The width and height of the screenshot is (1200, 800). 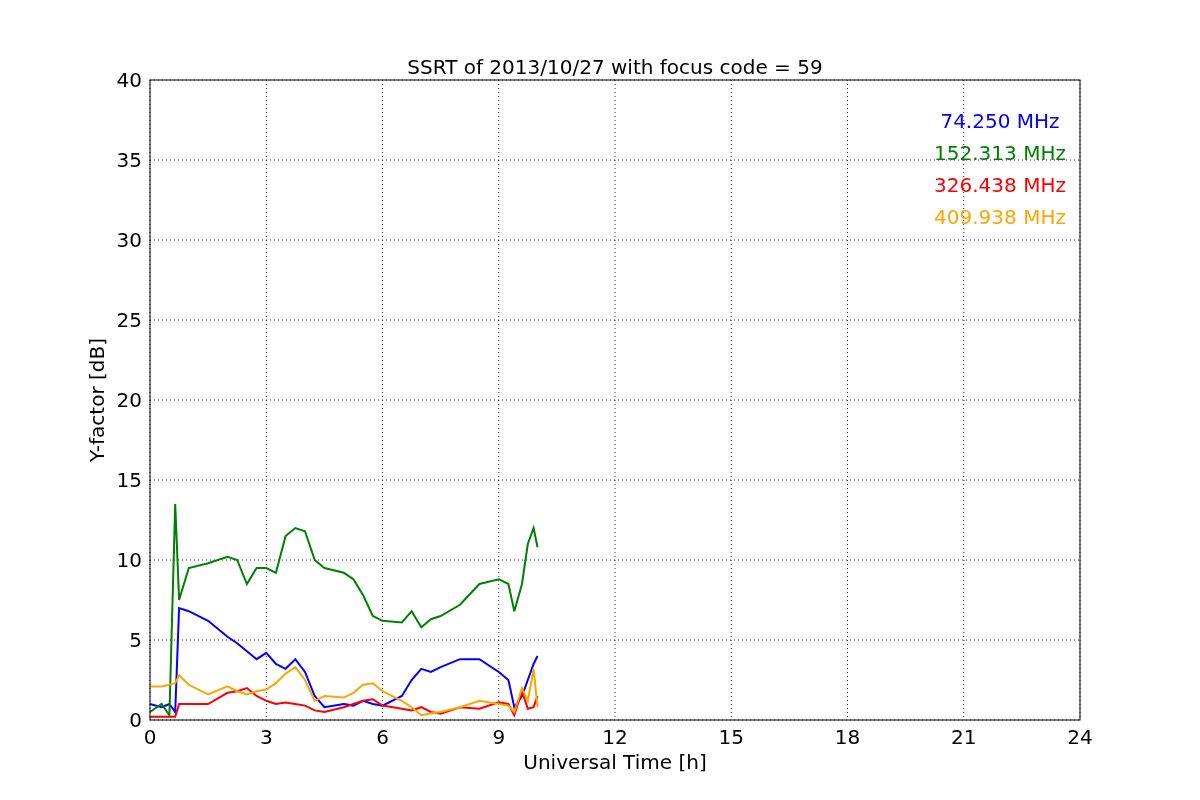 I want to click on legend-label: 326.438 MHz, so click(x=1000, y=185).